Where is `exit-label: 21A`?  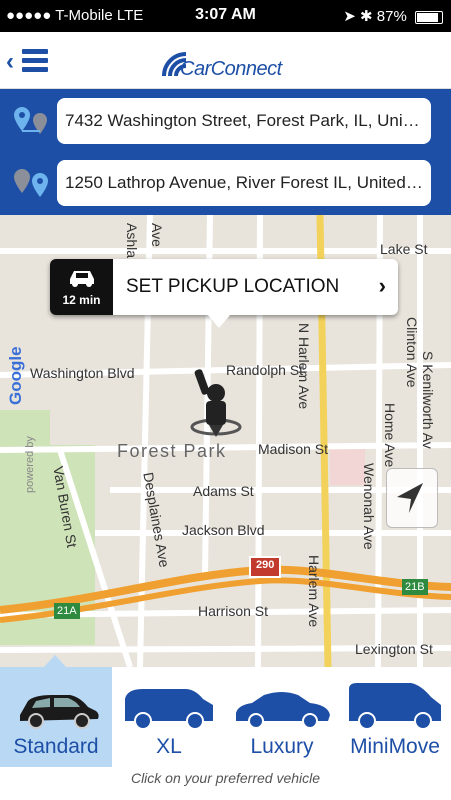 exit-label: 21A is located at coordinates (67, 611).